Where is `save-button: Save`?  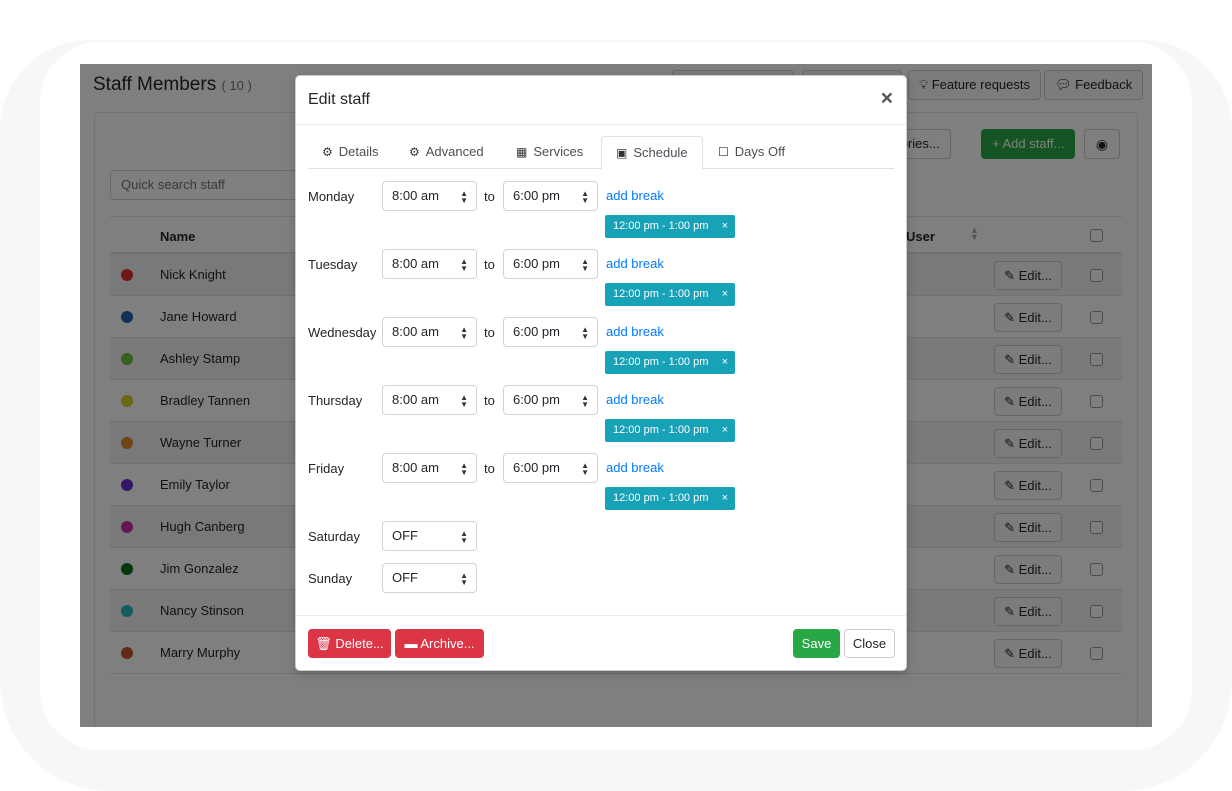
save-button: Save is located at coordinates (816, 643).